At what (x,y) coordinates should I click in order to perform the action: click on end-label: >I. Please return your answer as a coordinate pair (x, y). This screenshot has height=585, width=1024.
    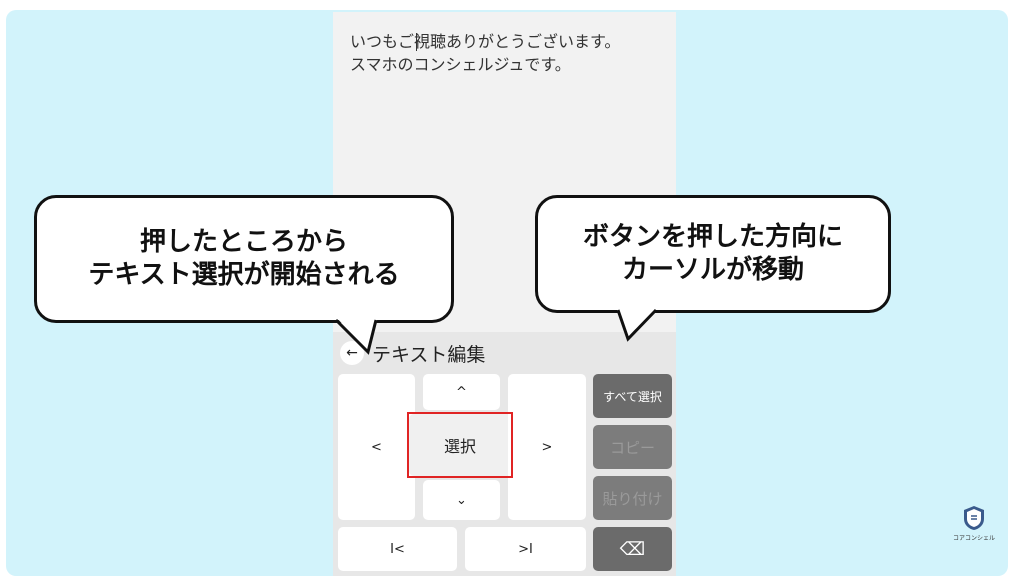
    Looking at the image, I should click on (525, 549).